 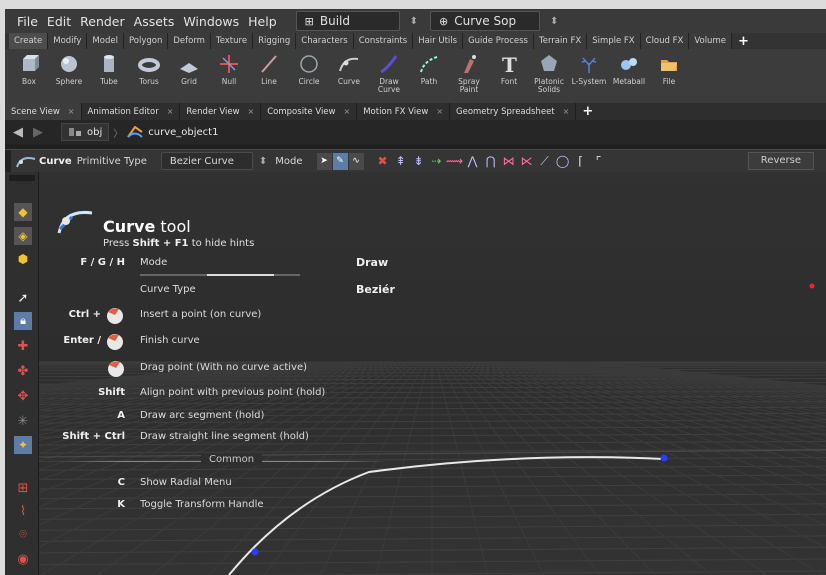 I want to click on pane-tab-animation-editor: Animation Editor ×, so click(x=131, y=111).